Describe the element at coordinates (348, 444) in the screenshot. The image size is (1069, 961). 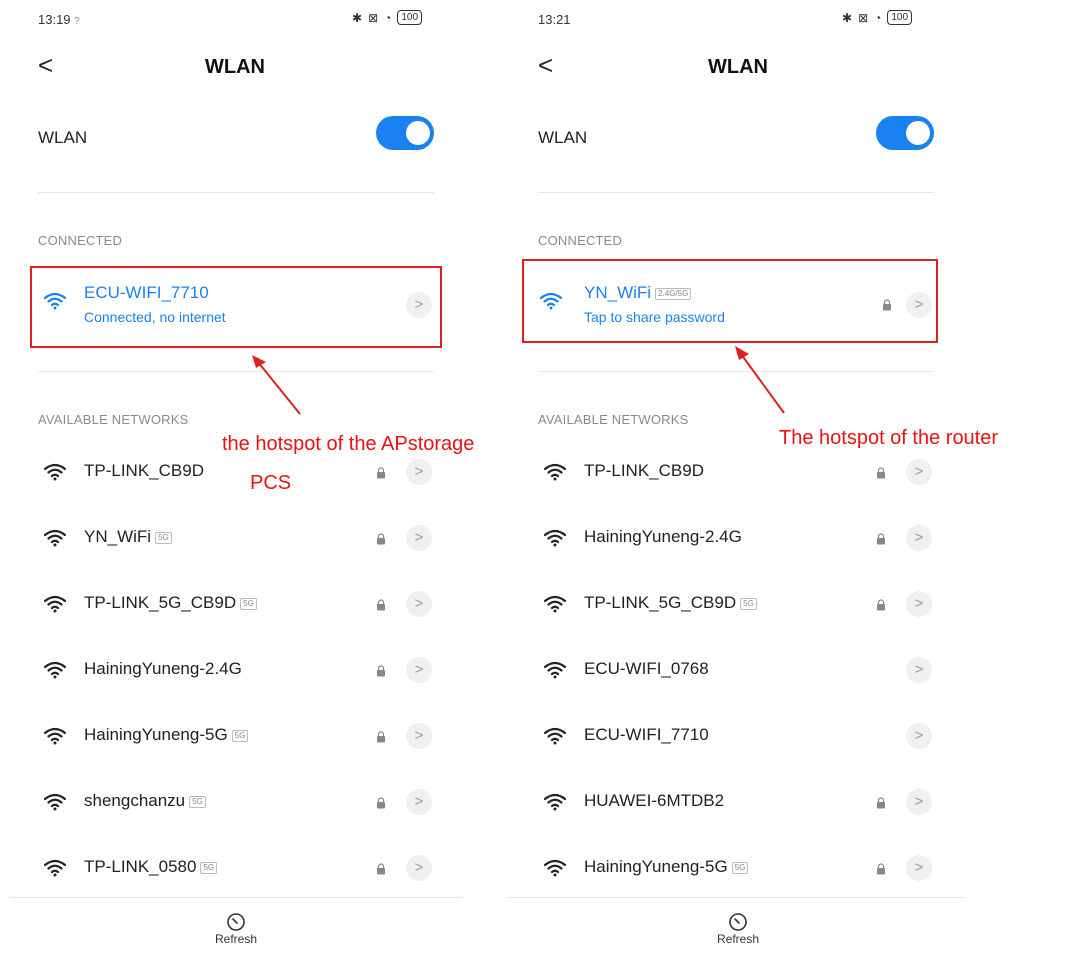
I see `annotation-apstorage: the hotspot of the APstorage` at that location.